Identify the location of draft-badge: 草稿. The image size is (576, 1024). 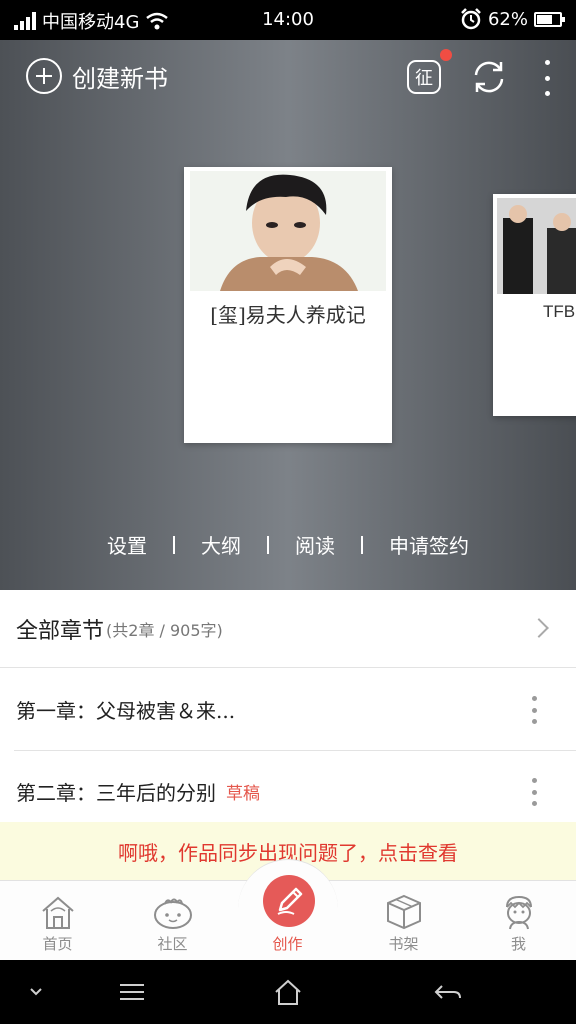
(243, 793).